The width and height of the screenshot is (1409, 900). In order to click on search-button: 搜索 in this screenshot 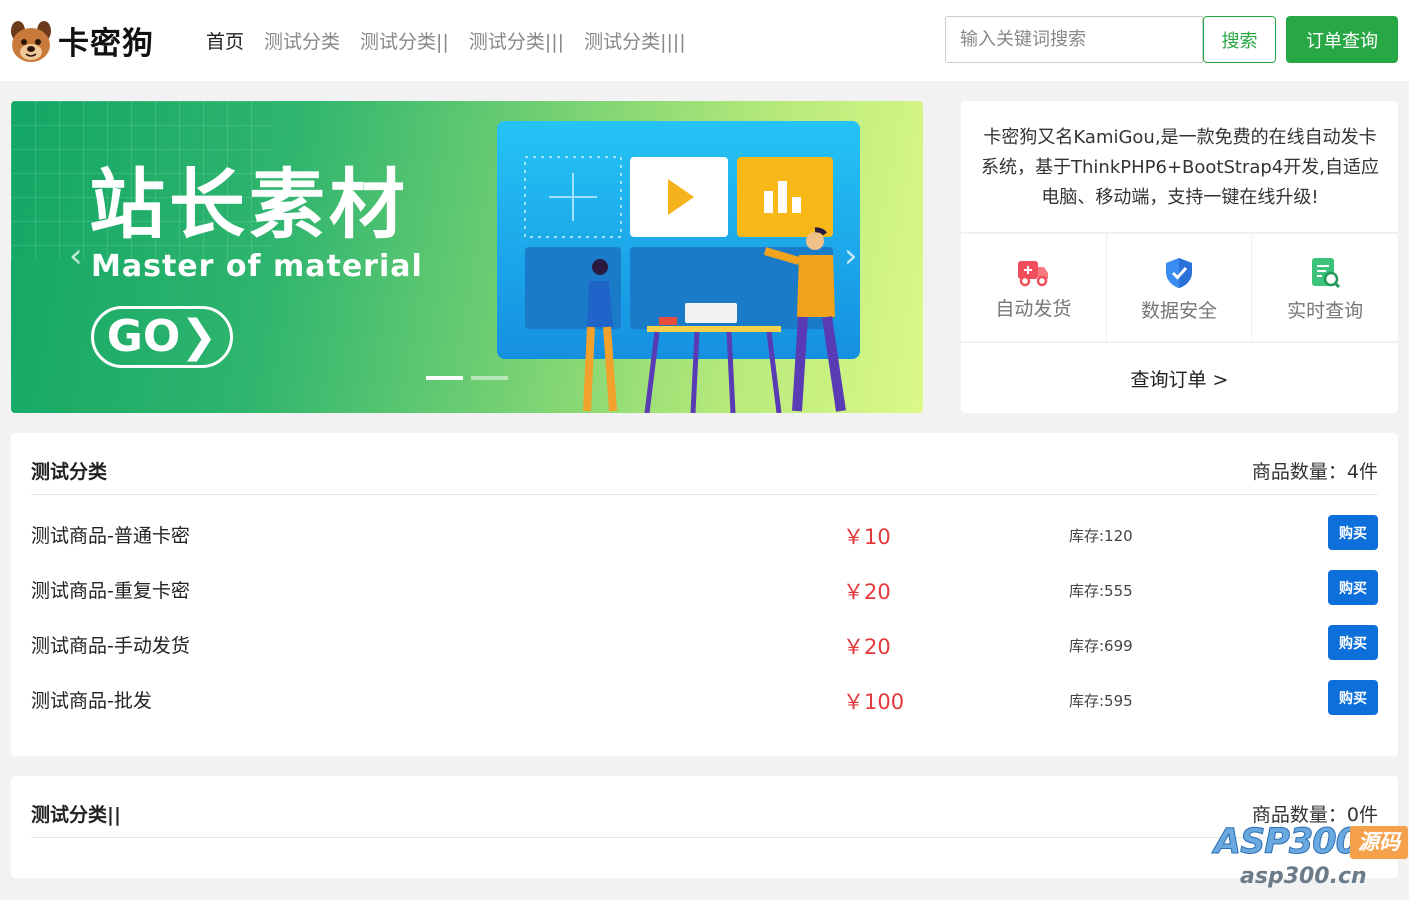, I will do `click(1239, 39)`.